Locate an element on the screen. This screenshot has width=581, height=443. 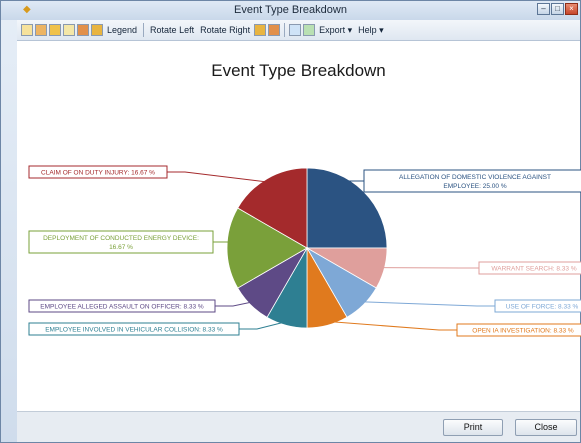
close-button: Close is located at coordinates (546, 427).